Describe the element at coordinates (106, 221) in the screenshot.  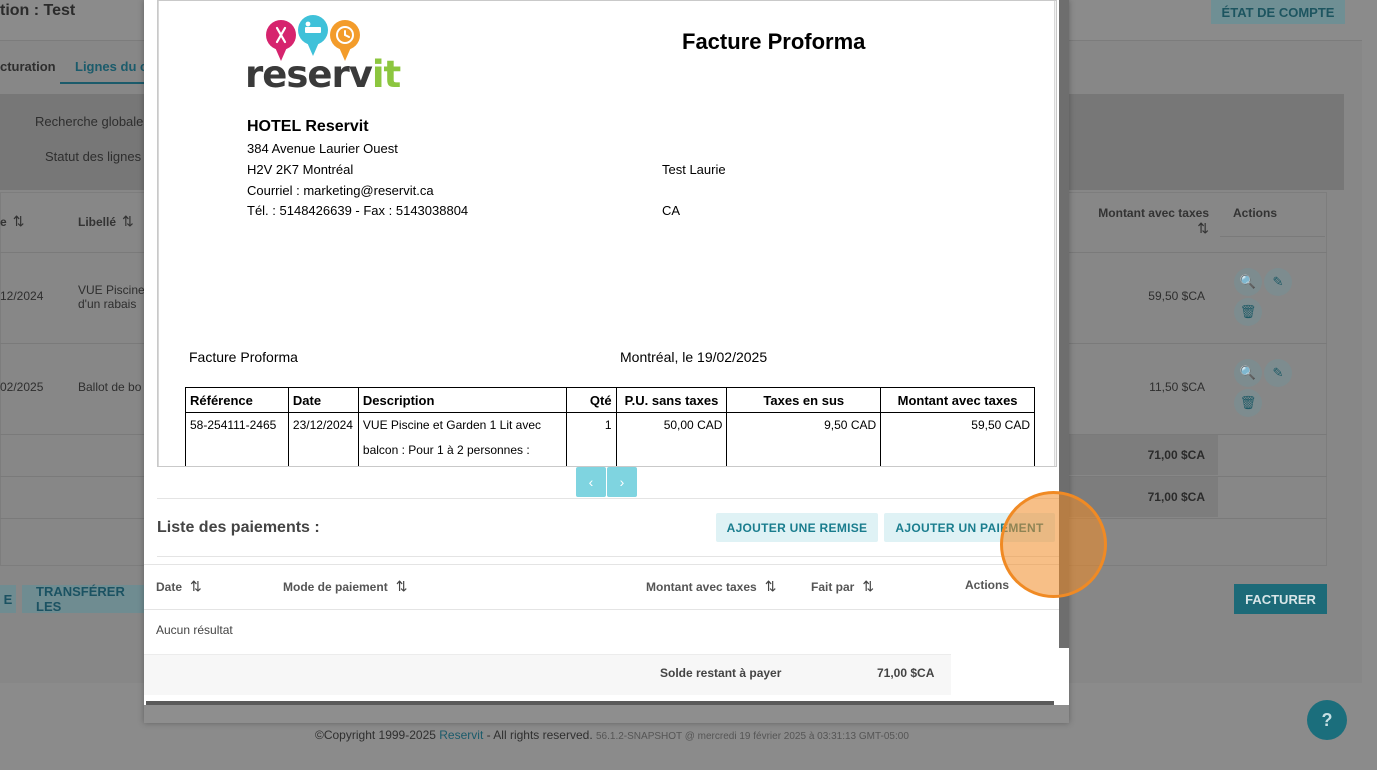
I see `th-libelle: Libellé ⇅` at that location.